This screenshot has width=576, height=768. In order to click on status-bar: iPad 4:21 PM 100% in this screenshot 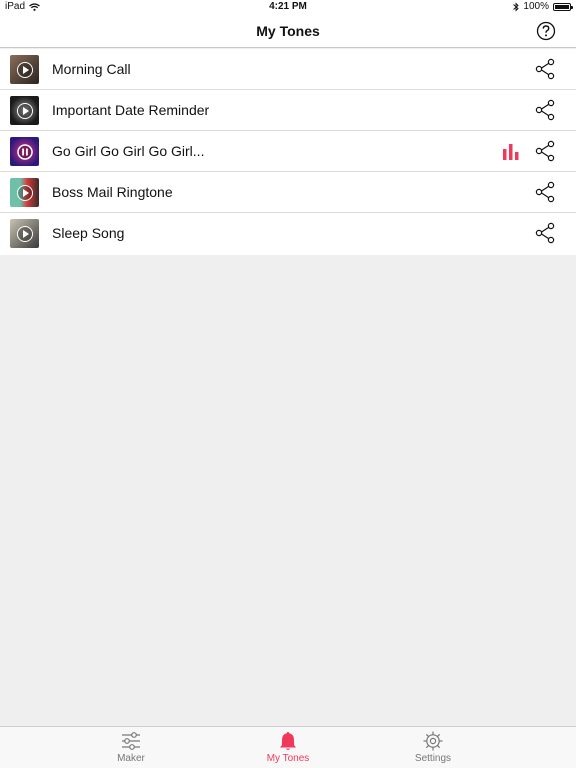, I will do `click(288, 7)`.